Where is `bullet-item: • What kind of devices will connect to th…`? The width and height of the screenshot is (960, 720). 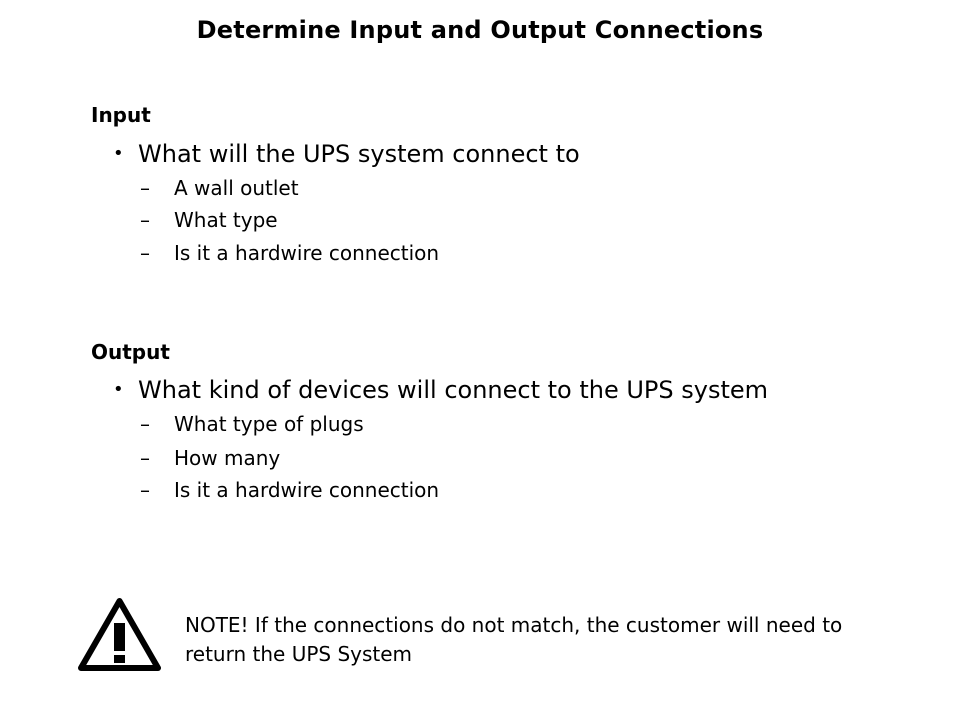 bullet-item: • What kind of devices will connect to th… is located at coordinates (440, 390).